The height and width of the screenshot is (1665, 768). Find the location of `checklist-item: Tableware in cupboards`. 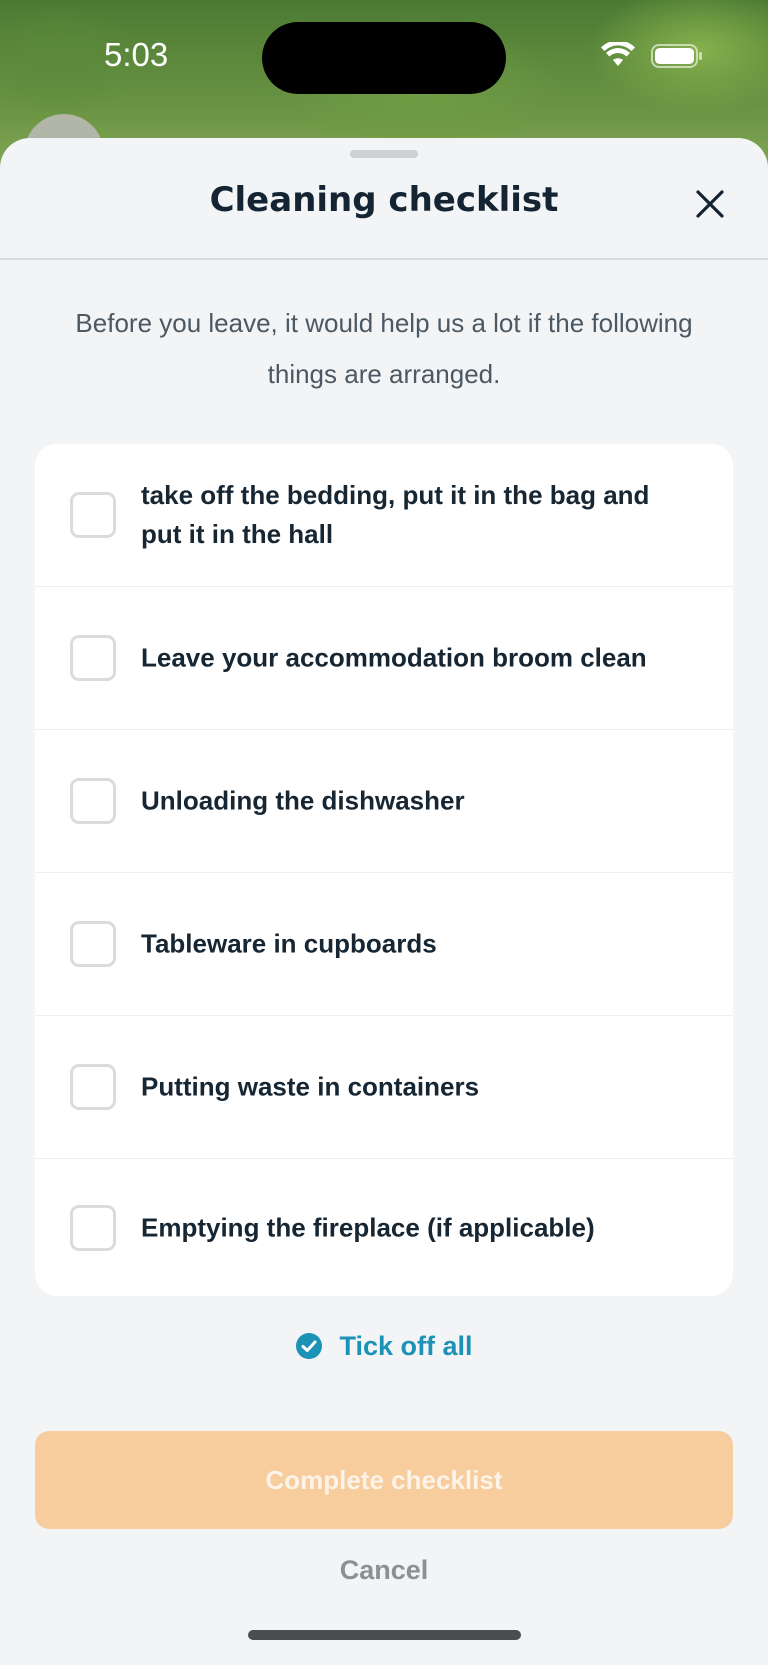

checklist-item: Tableware in cupboards is located at coordinates (384, 944).